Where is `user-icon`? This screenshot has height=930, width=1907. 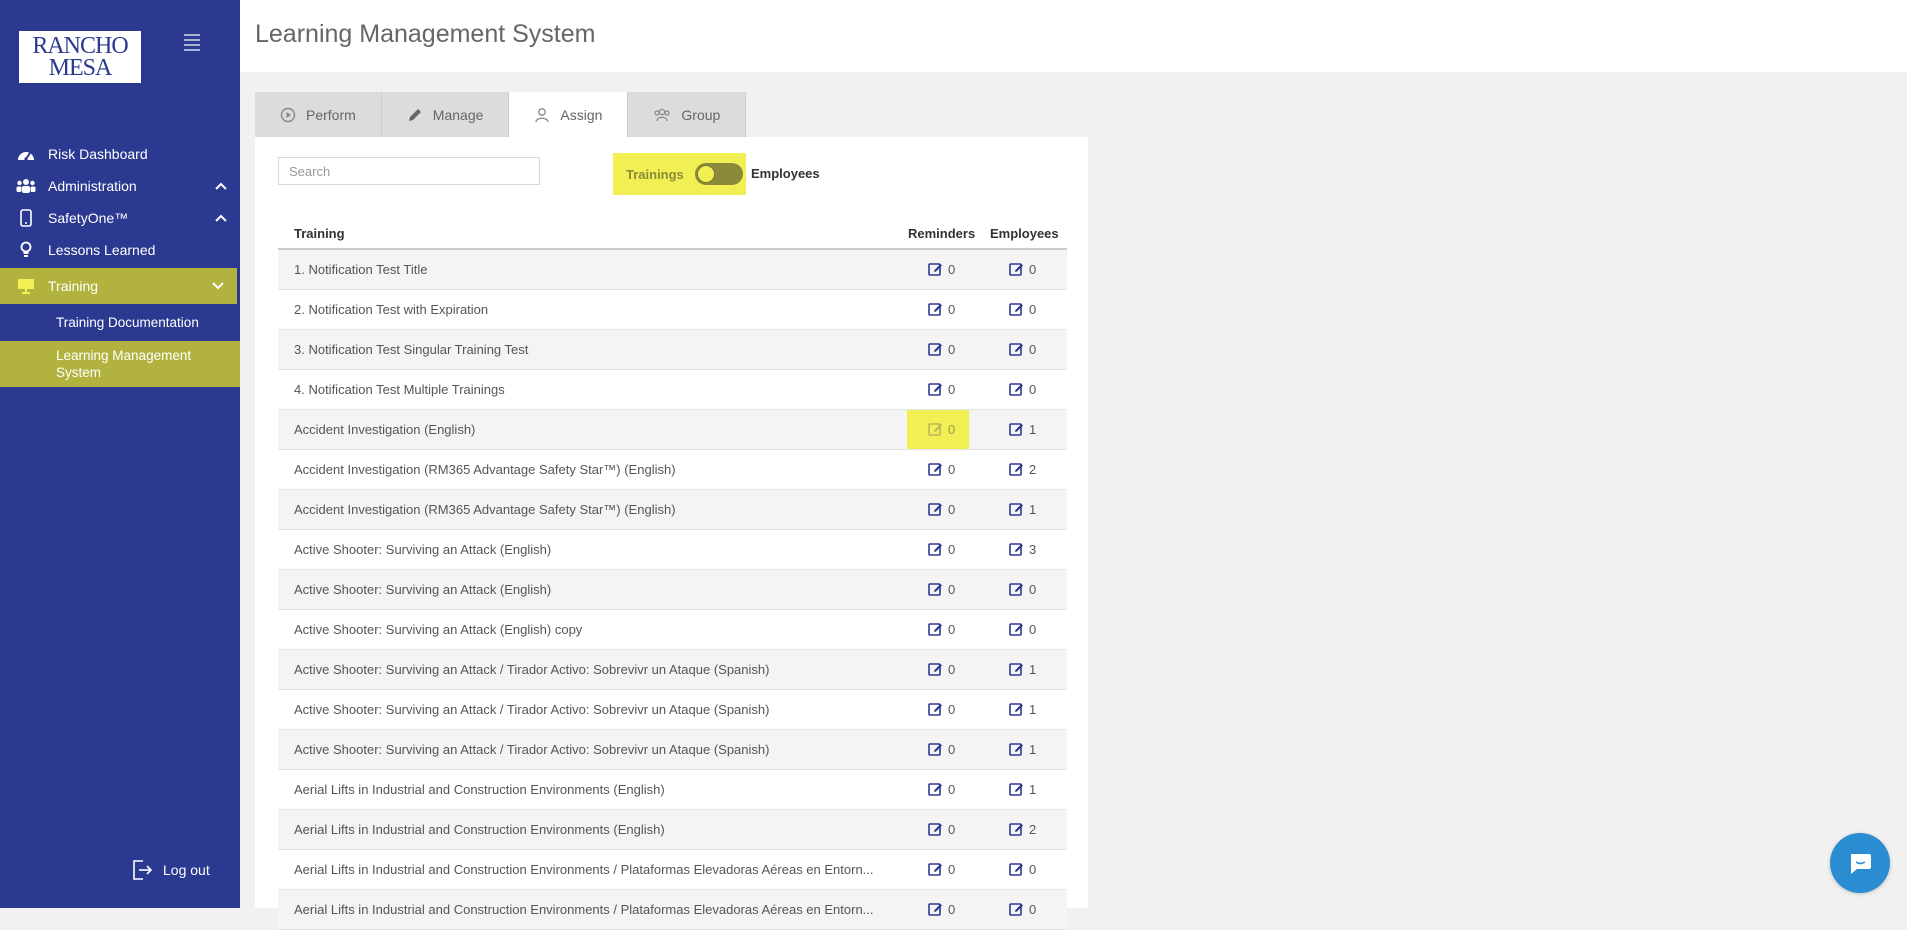
user-icon is located at coordinates (542, 115).